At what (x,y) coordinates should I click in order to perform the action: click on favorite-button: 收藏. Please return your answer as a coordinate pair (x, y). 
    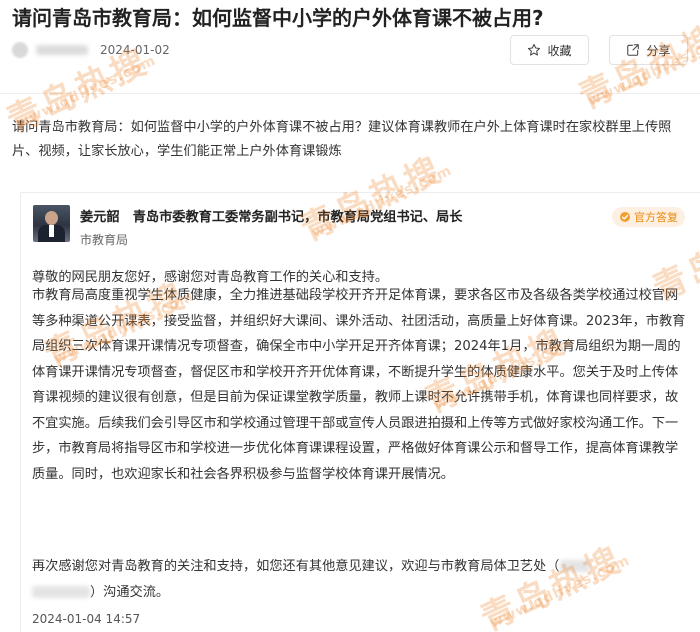
    Looking at the image, I should click on (549, 50).